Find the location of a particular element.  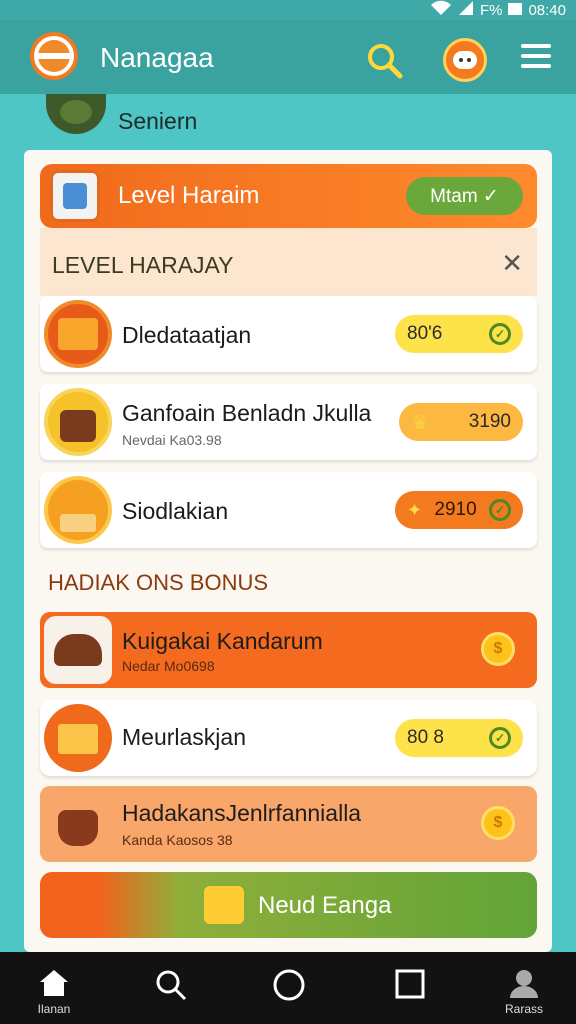

nav-home: Ilanan is located at coordinates (54, 988).